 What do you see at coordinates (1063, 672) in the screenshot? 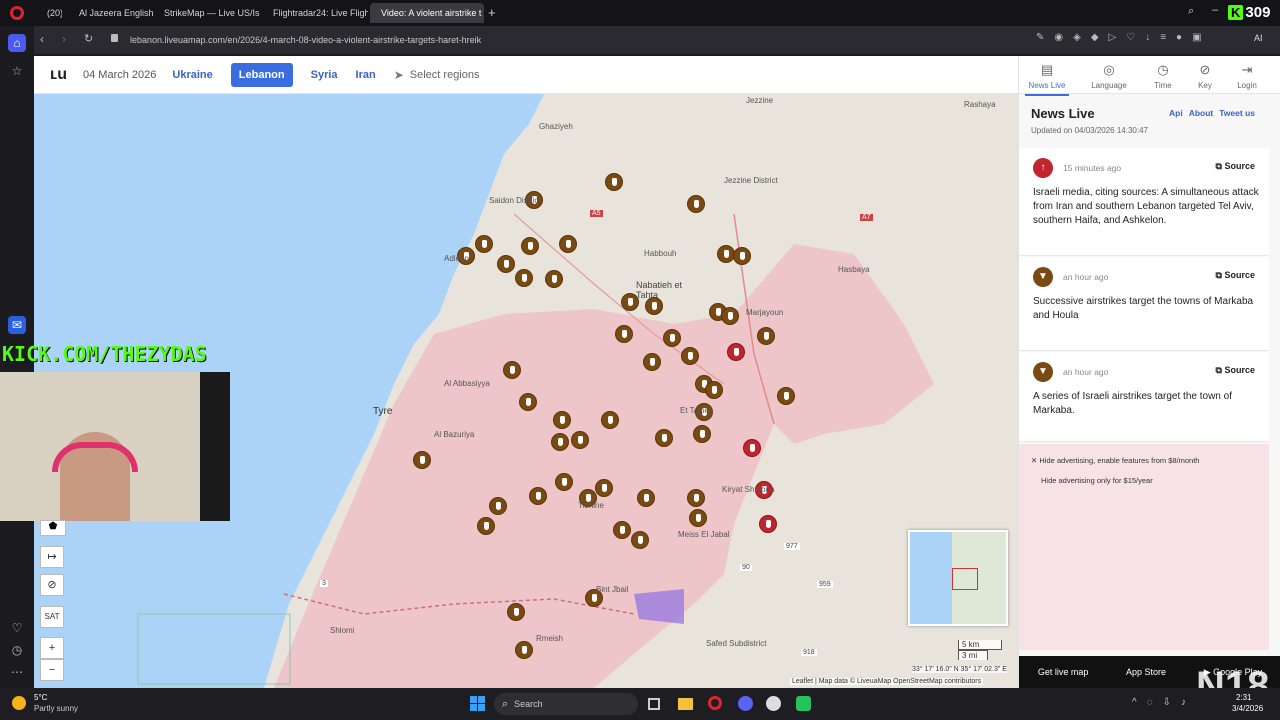
I see `get-live-map-link: Get live map` at bounding box center [1063, 672].